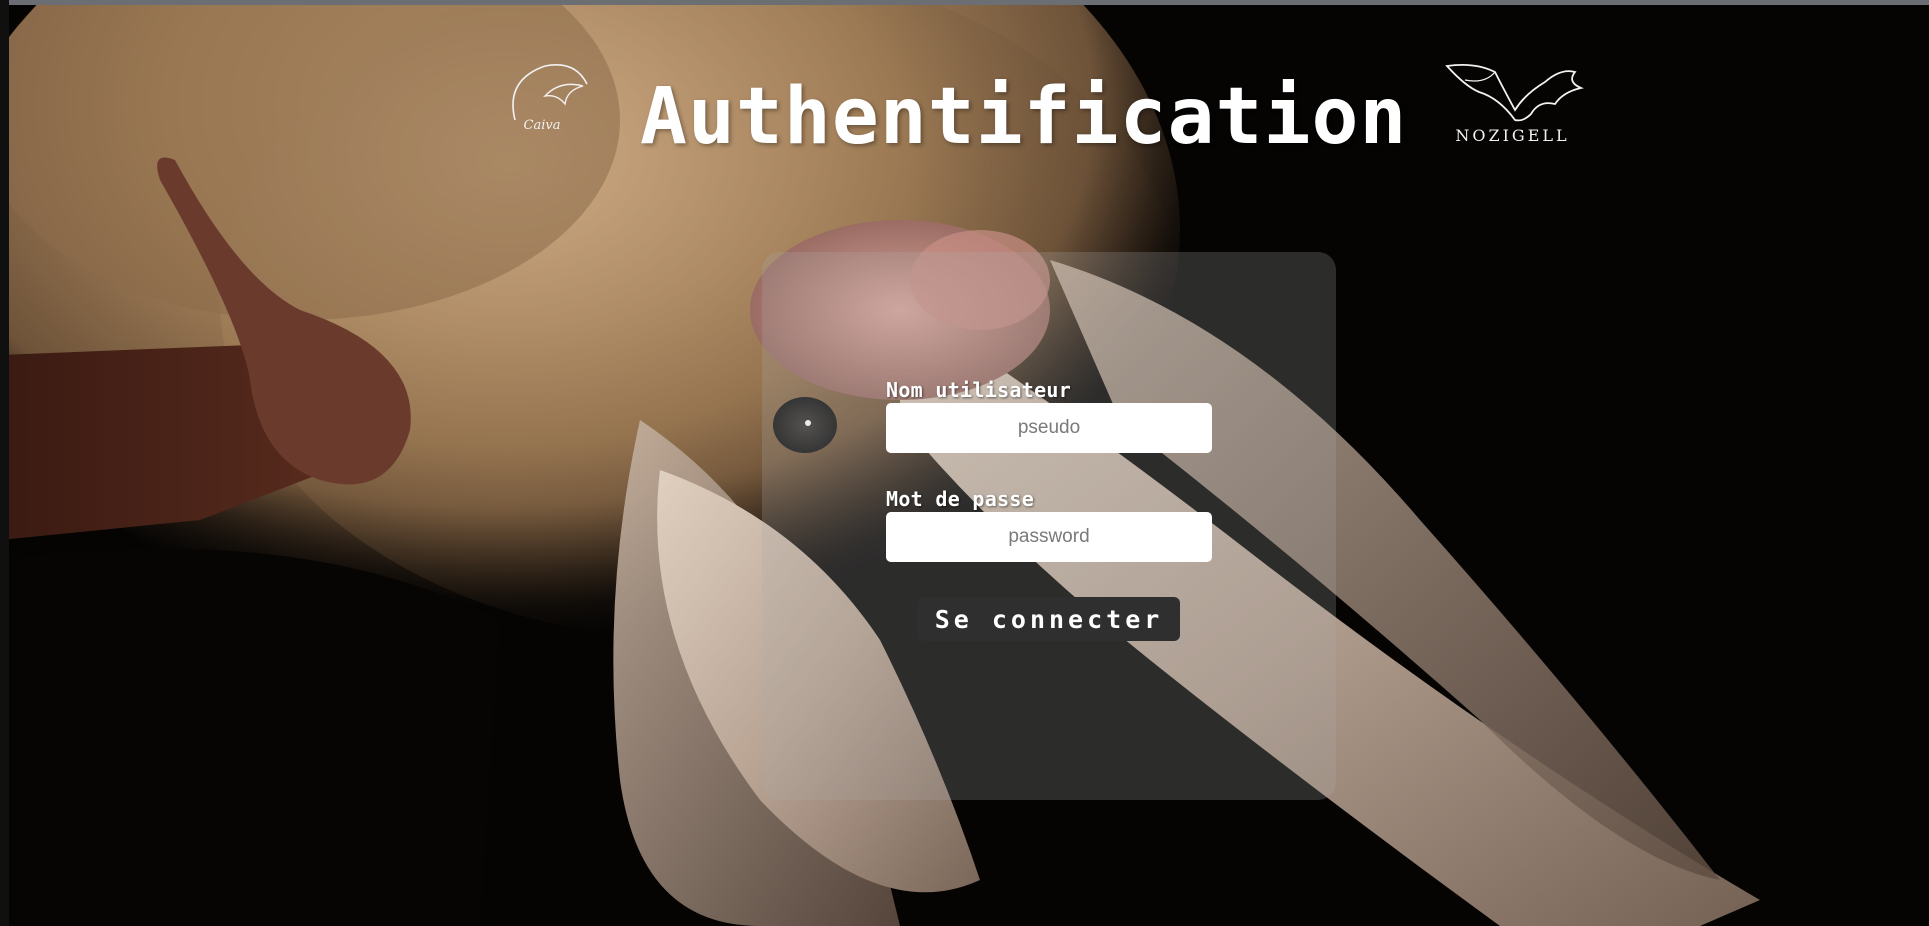 This screenshot has width=1929, height=926. Describe the element at coordinates (1049, 619) in the screenshot. I see `login-button: Se connecter` at that location.